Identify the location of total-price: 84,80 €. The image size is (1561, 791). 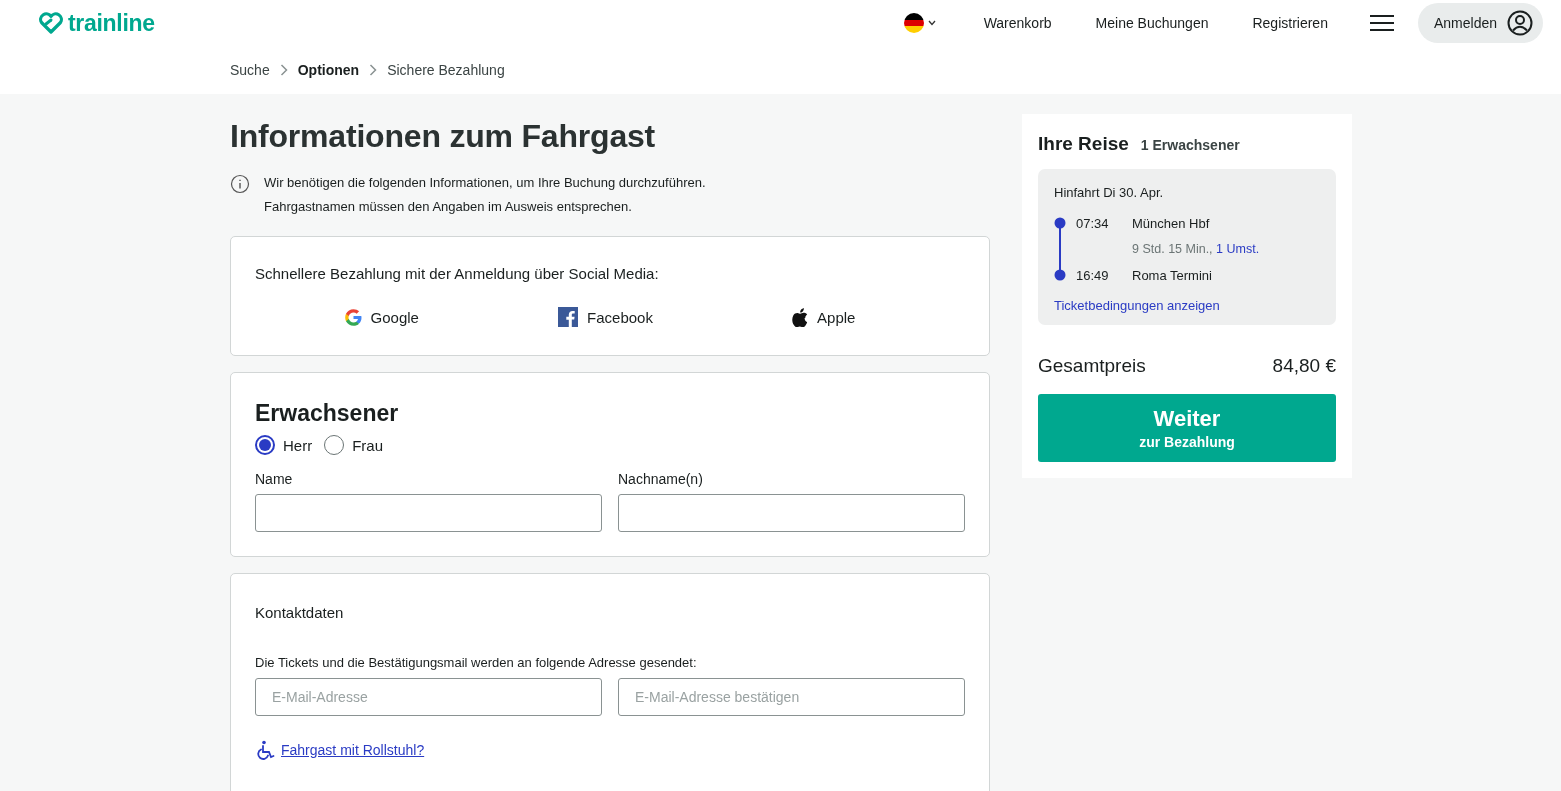
(1304, 366).